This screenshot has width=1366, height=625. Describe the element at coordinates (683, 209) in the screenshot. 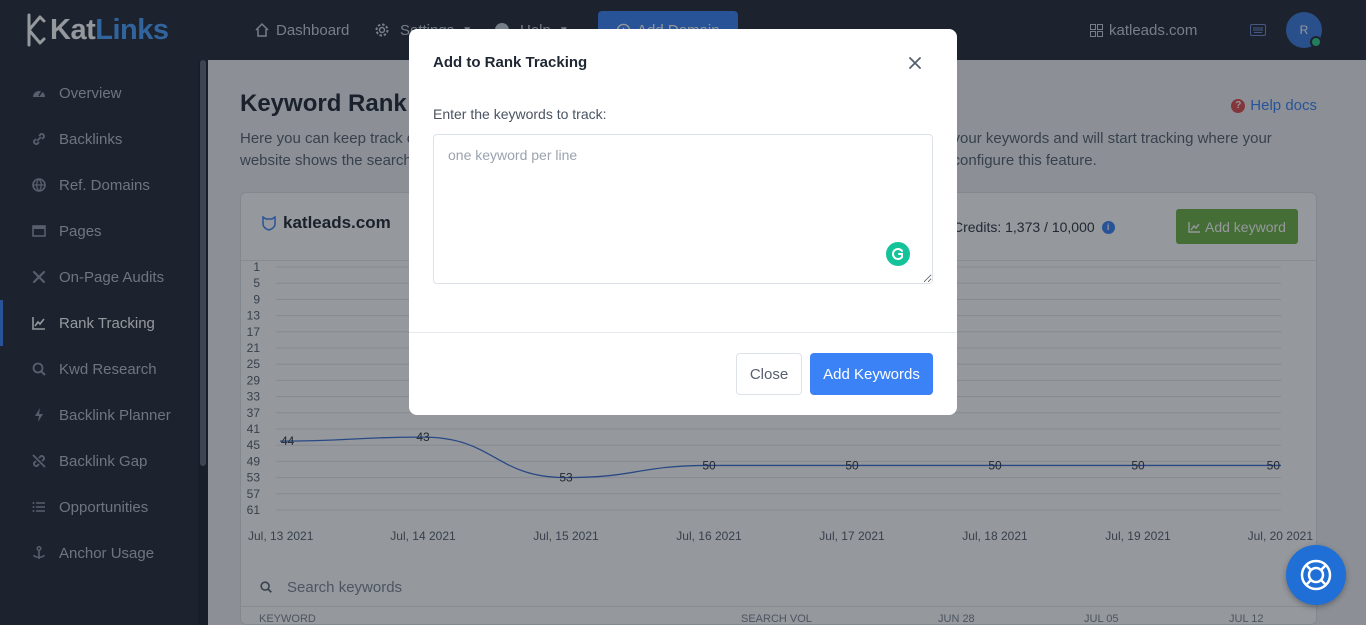

I see `keywords-textarea` at that location.